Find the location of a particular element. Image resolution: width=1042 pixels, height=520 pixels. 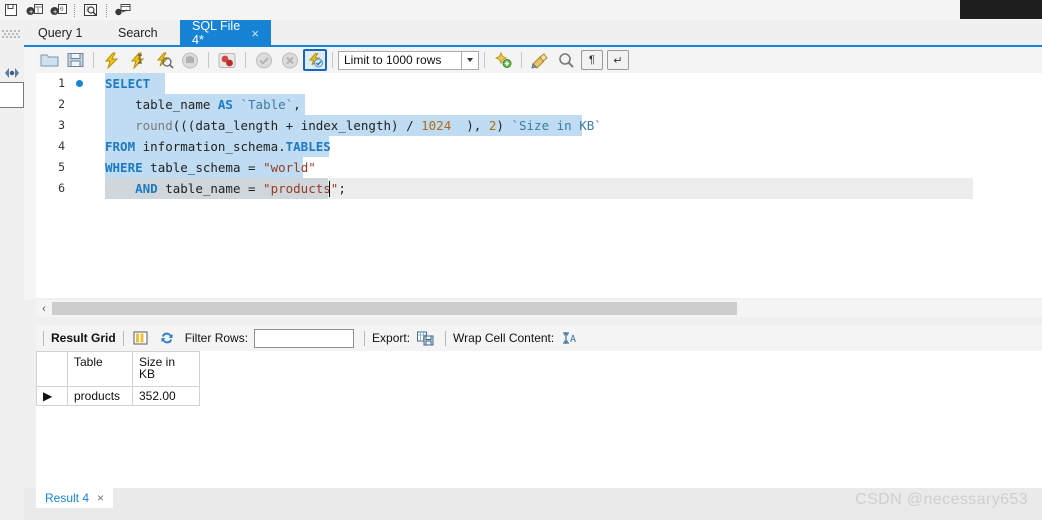

code-line: AND table_name = "products"; is located at coordinates (240, 188).